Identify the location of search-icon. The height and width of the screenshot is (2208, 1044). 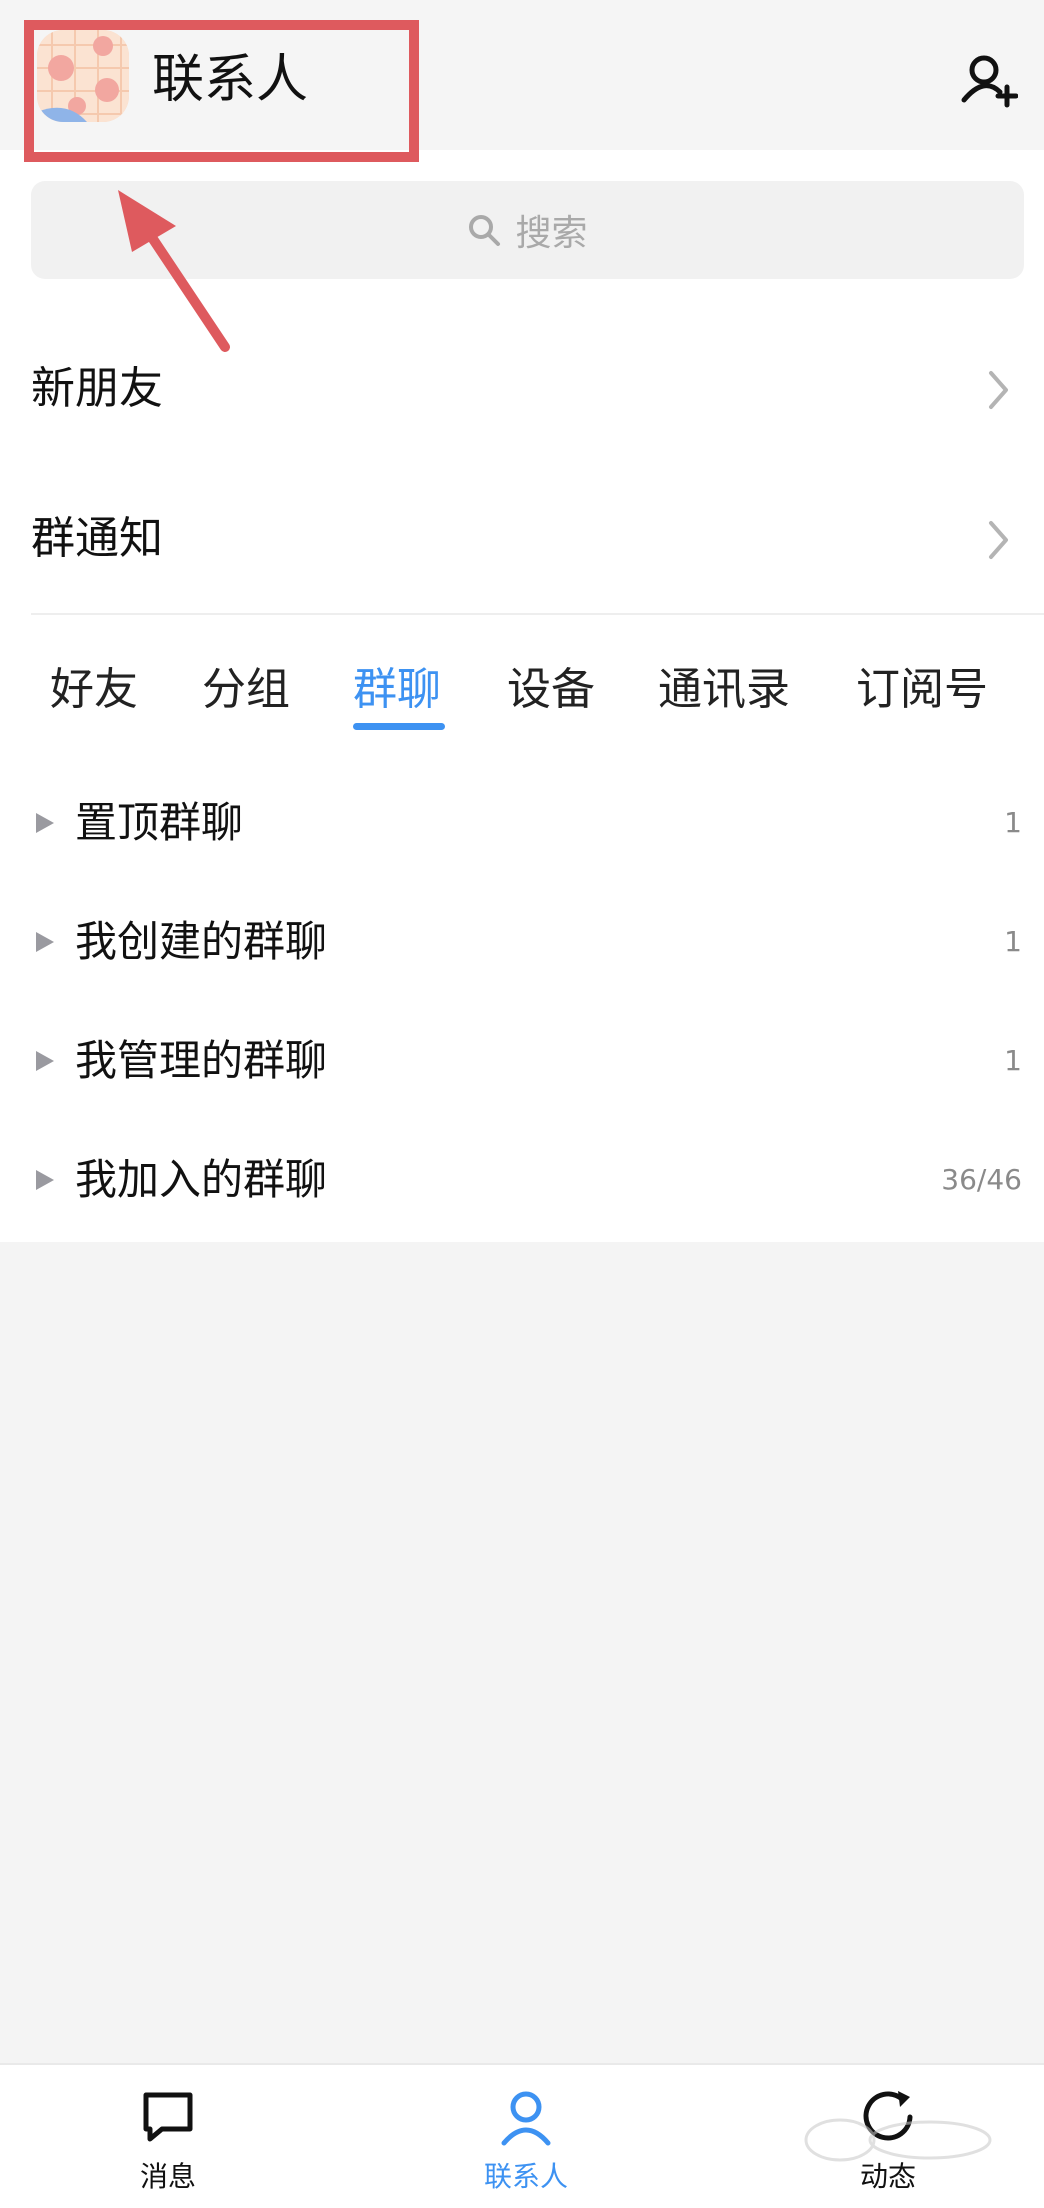
(485, 230).